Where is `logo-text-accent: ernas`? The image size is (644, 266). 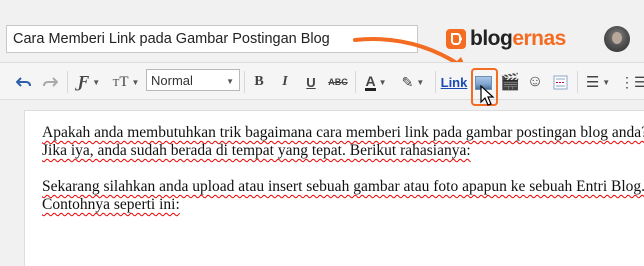 logo-text-accent: ernas is located at coordinates (539, 38).